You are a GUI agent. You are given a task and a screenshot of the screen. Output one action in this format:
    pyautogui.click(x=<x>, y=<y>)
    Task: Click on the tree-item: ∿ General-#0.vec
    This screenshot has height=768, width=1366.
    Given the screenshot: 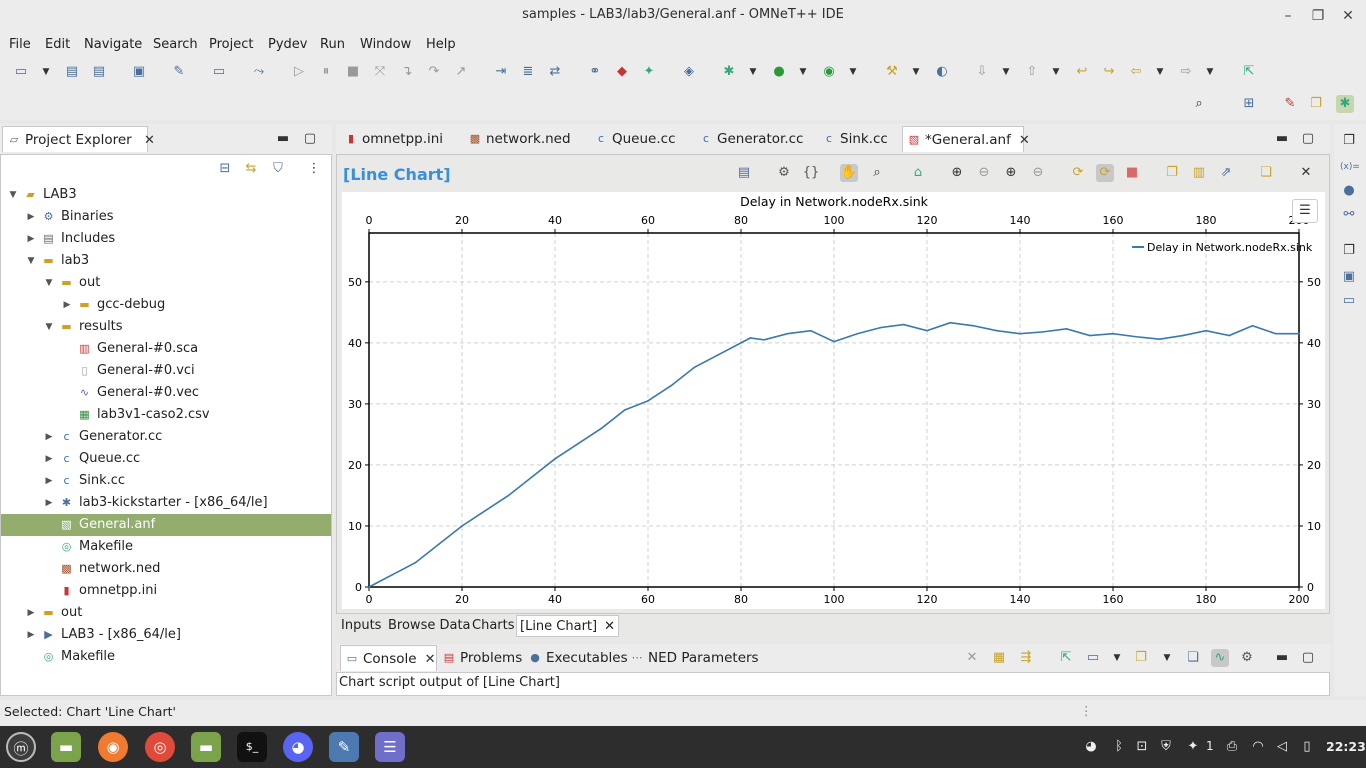 What is the action you would take?
    pyautogui.click(x=166, y=393)
    